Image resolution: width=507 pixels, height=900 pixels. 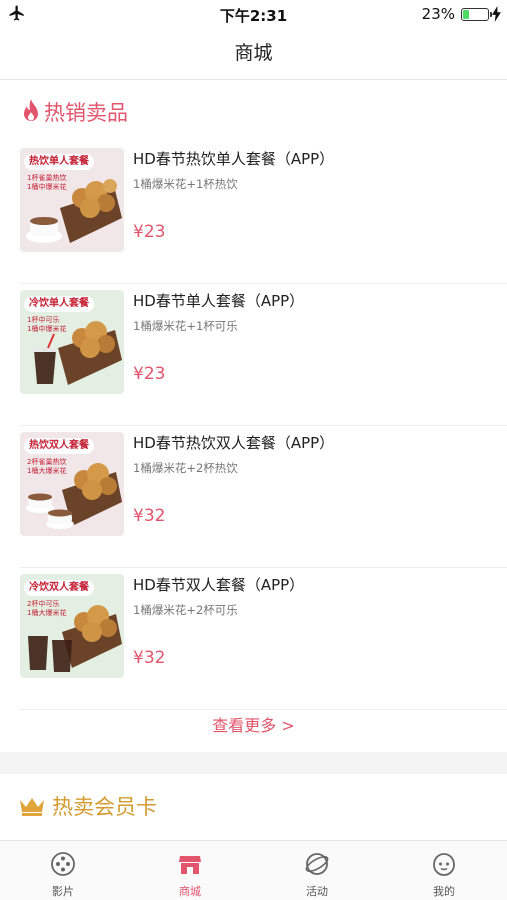 What do you see at coordinates (86, 113) in the screenshot?
I see `section-title: 热销卖品` at bounding box center [86, 113].